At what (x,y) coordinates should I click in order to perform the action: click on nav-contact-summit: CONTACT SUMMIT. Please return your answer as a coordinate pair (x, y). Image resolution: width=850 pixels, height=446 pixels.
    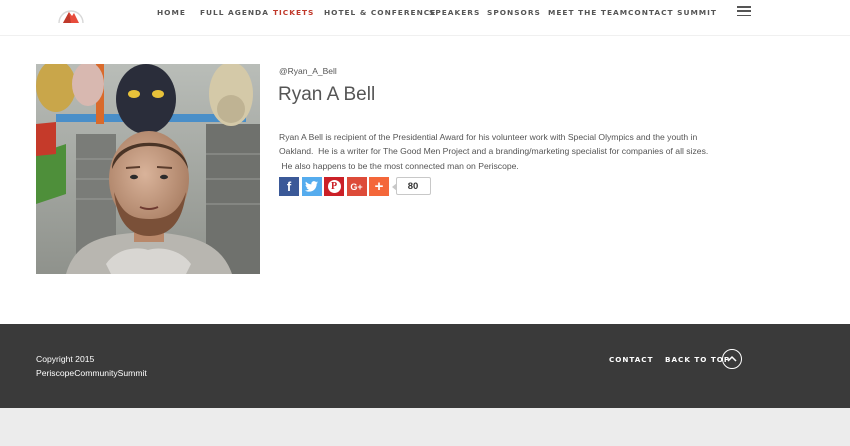
    Looking at the image, I should click on (672, 12).